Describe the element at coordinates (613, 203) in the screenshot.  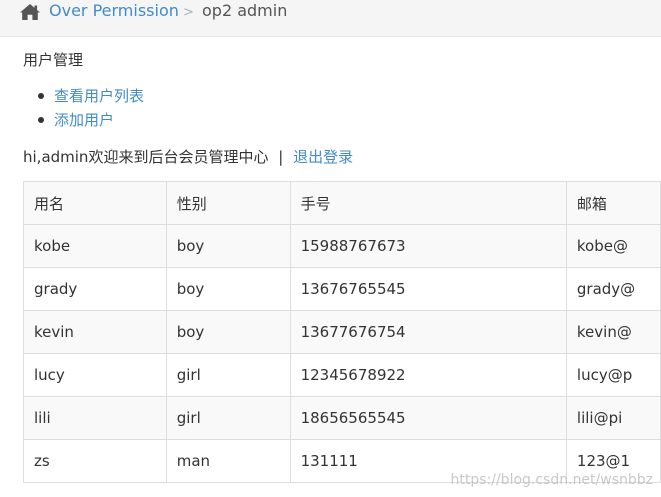
I see `column-header-email: 邮箱` at that location.